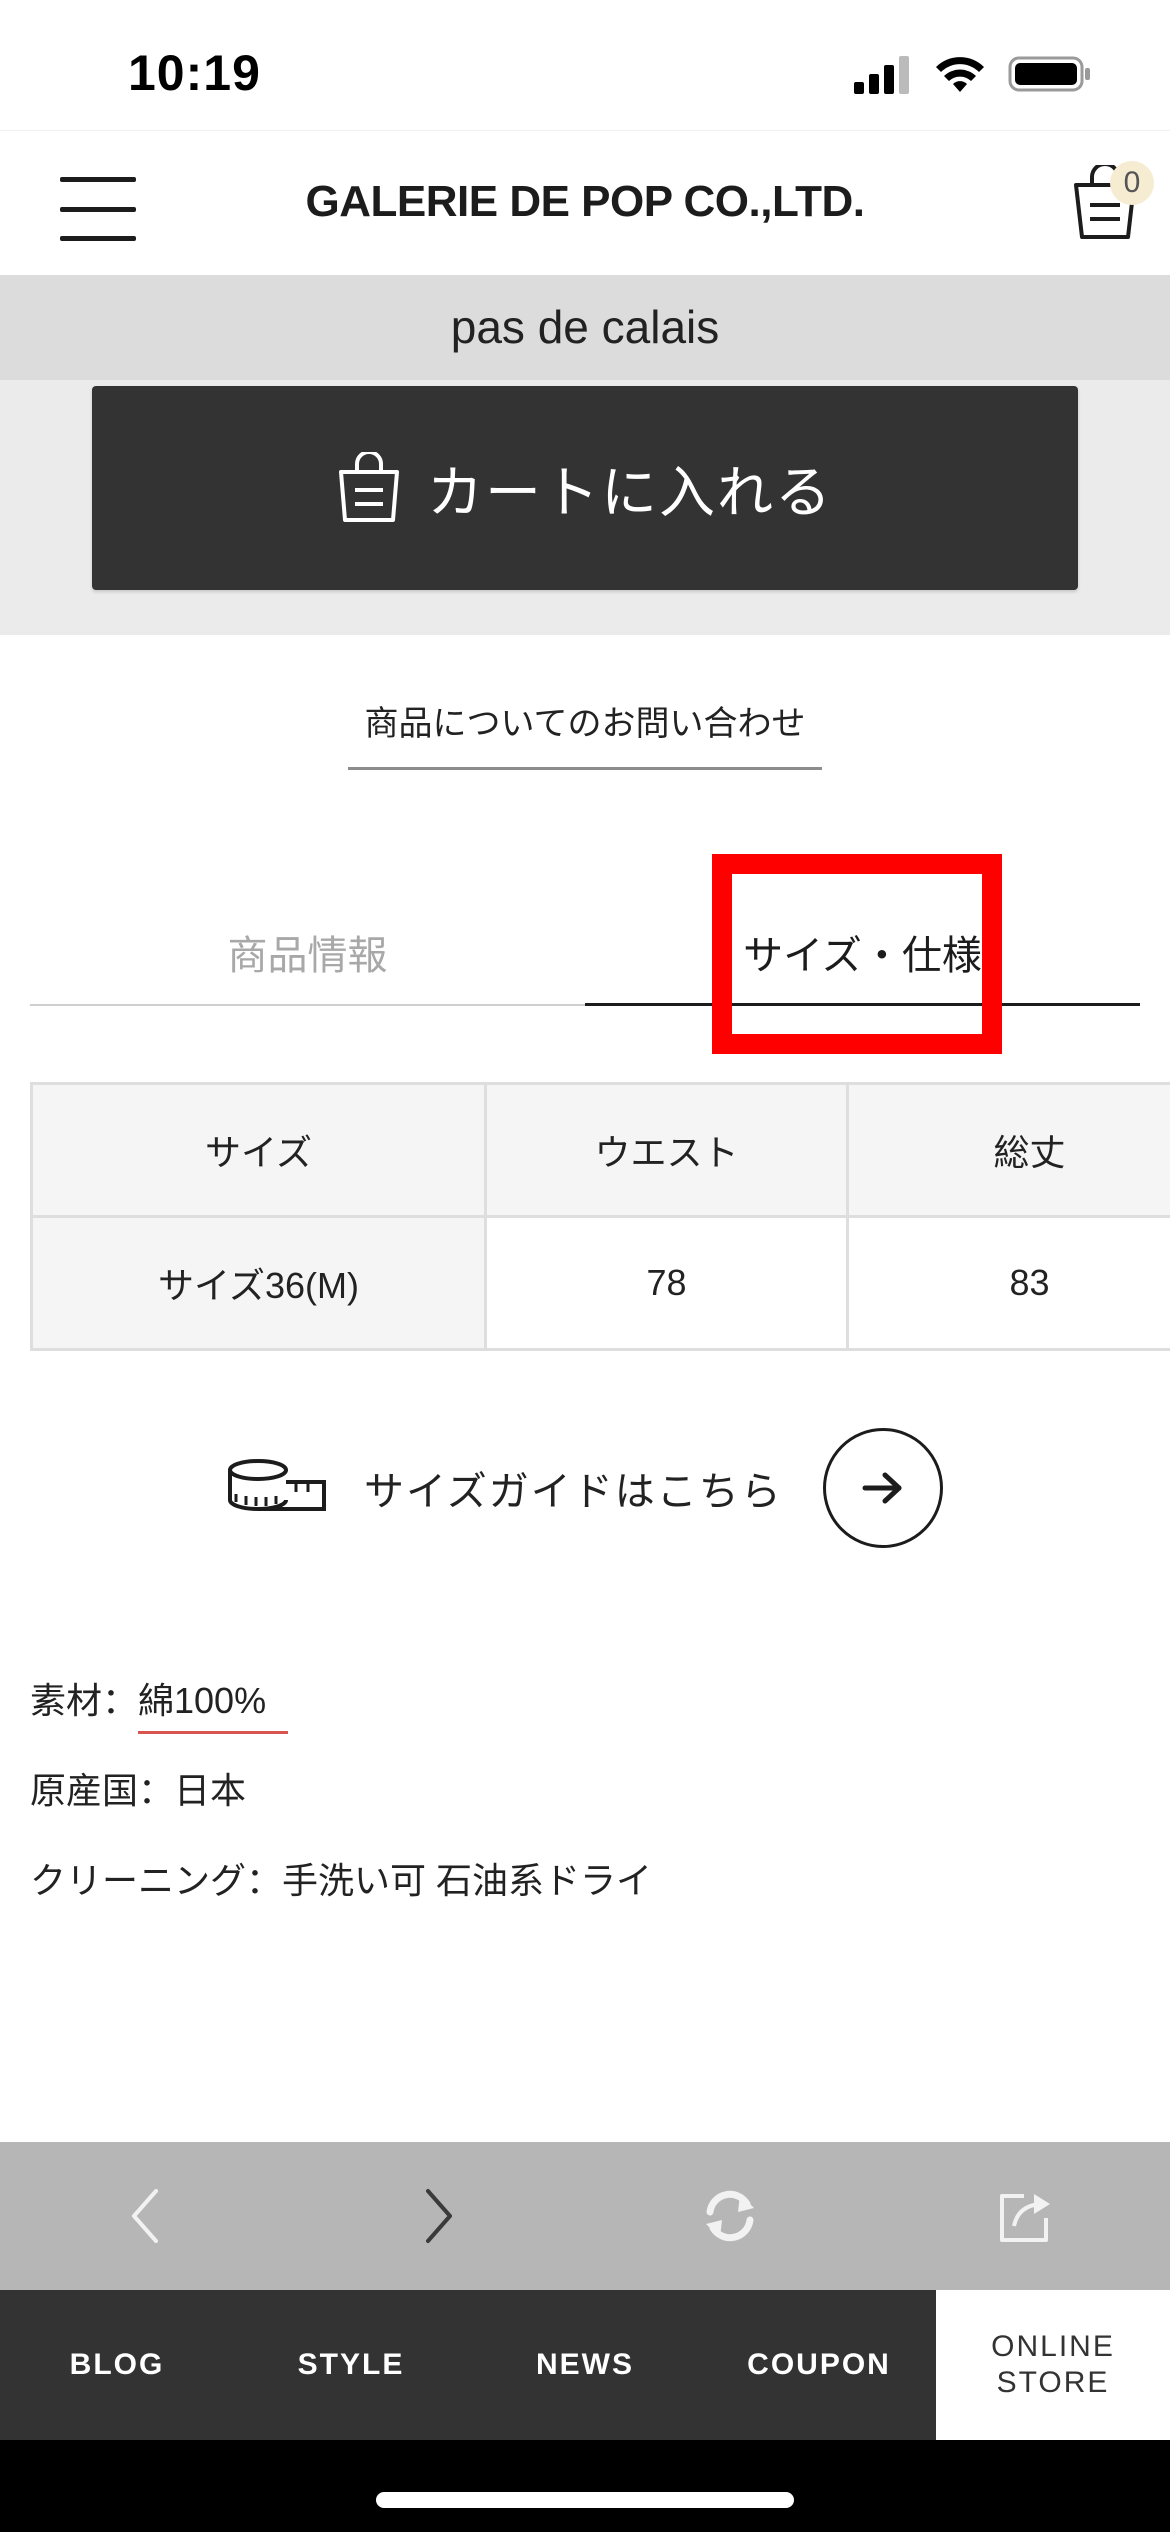 The image size is (1170, 2532). I want to click on shopping-bag-icon, so click(369, 487).